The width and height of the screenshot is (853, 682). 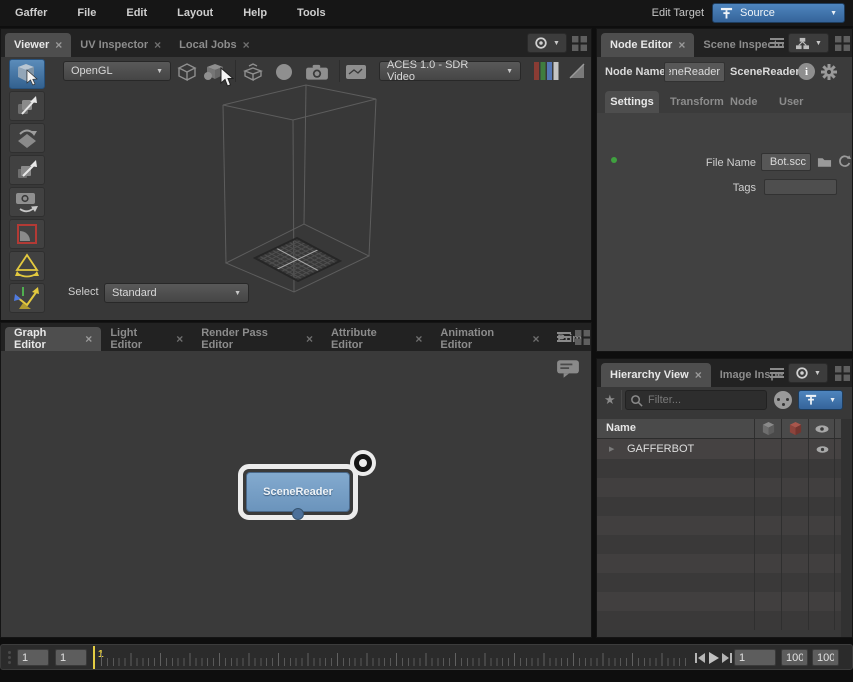 I want to click on tab-viewer: Viewer ×, so click(x=38, y=45).